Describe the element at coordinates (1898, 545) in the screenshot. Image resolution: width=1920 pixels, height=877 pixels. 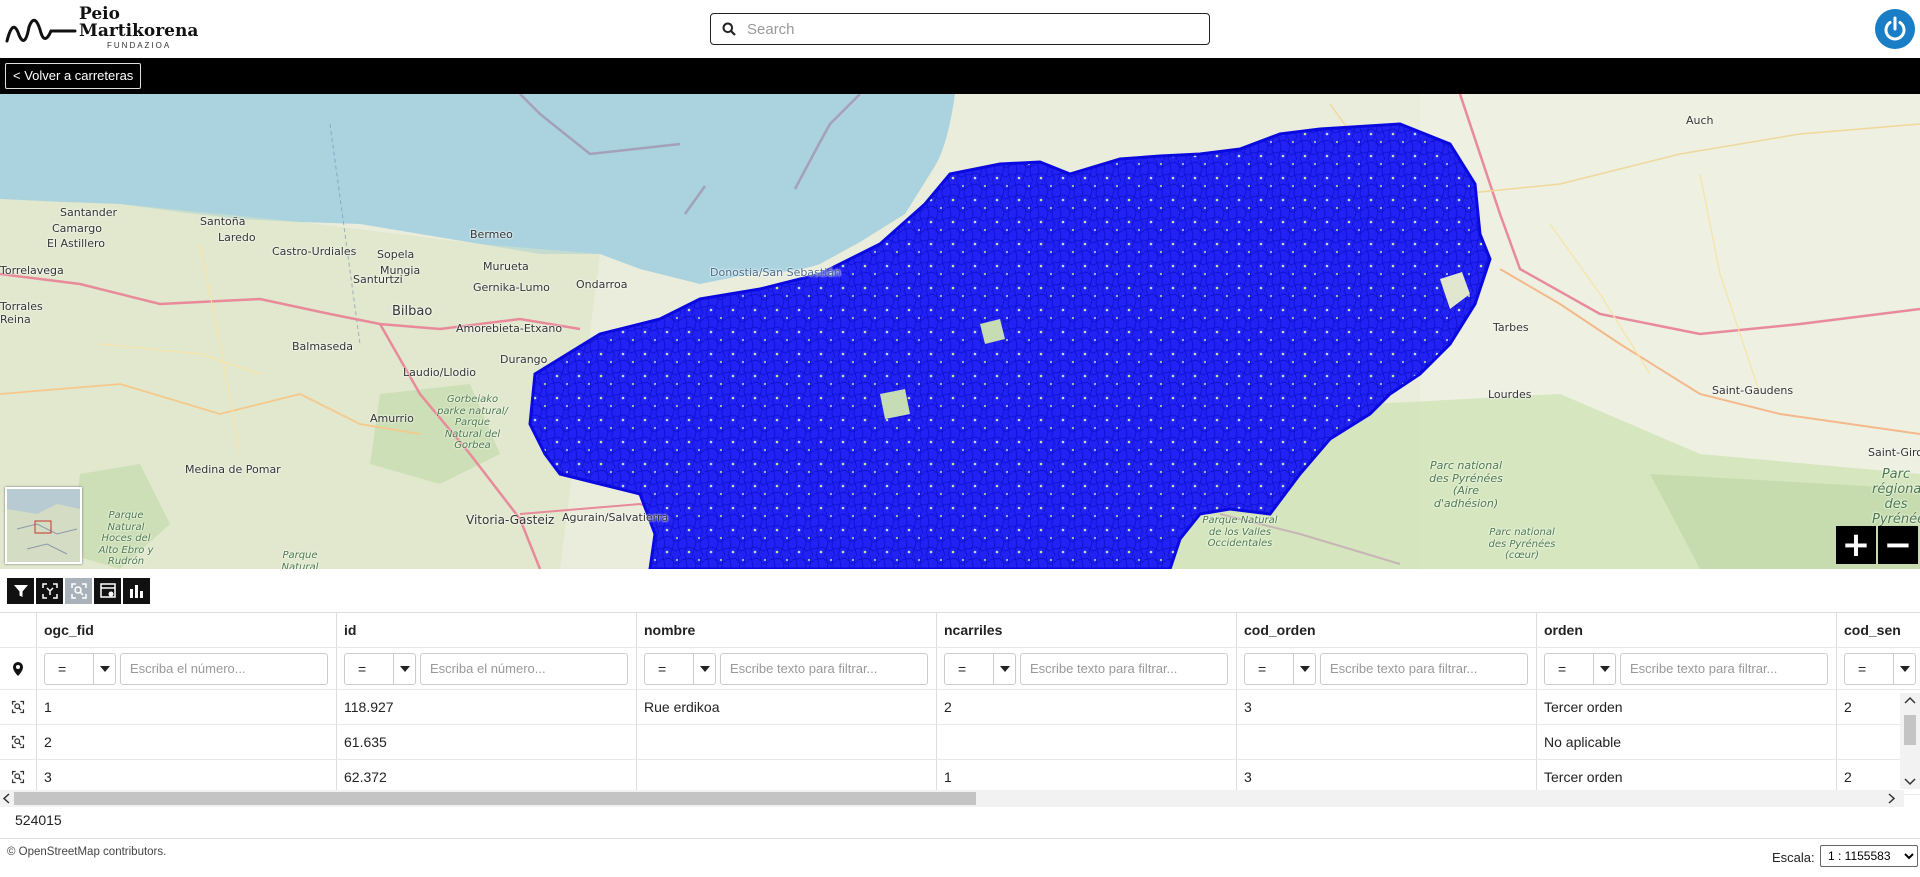
I see `zoom-out-button: −` at that location.